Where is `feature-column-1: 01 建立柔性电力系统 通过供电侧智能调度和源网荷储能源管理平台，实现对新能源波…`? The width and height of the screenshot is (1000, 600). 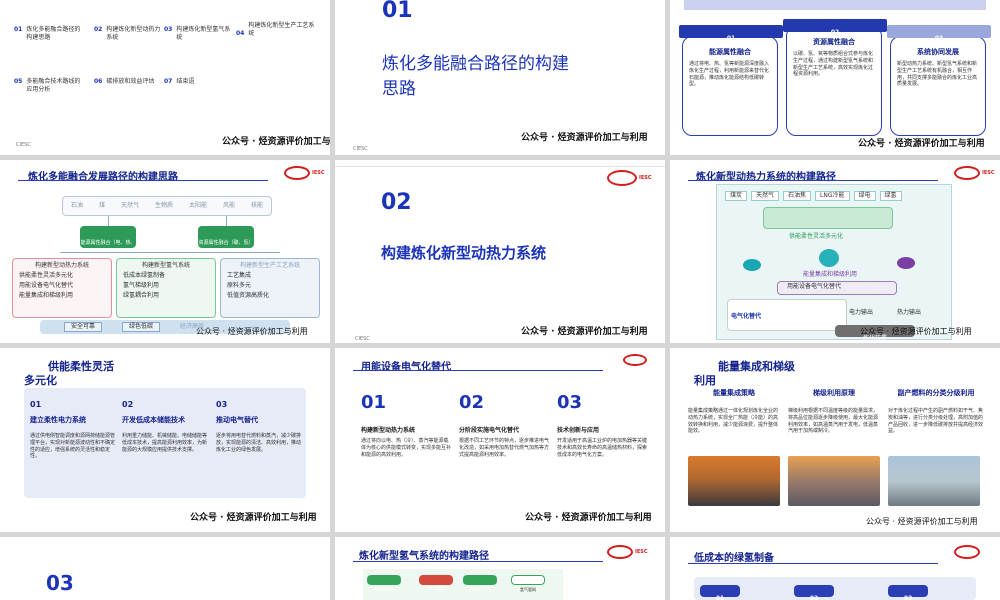 feature-column-1: 01 建立柔性电力系统 通过供电侧智能调度和源网荷储能源管理平台，实现对新能源波… is located at coordinates (73, 430).